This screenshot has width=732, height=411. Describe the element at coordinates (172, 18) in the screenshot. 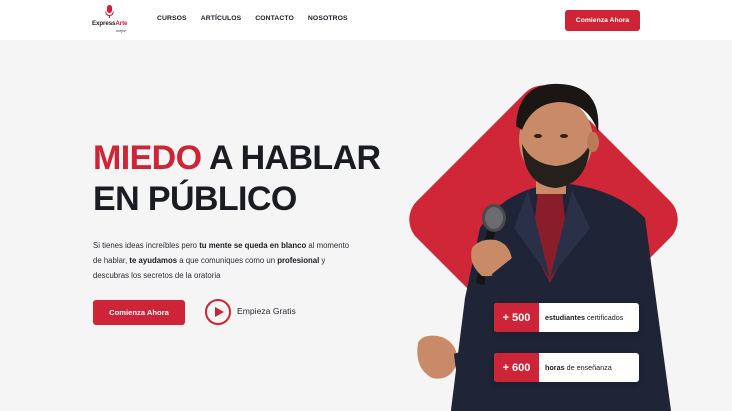

I see `nav-cursos: CURSOS` at that location.